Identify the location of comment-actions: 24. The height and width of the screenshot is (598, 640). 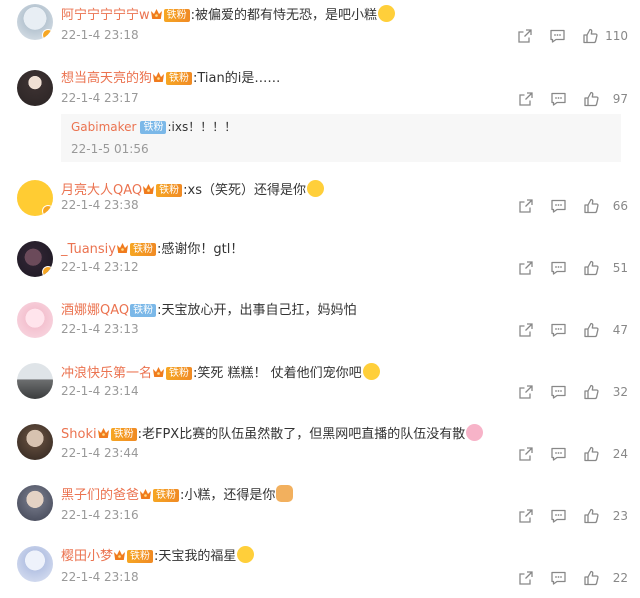
(573, 454).